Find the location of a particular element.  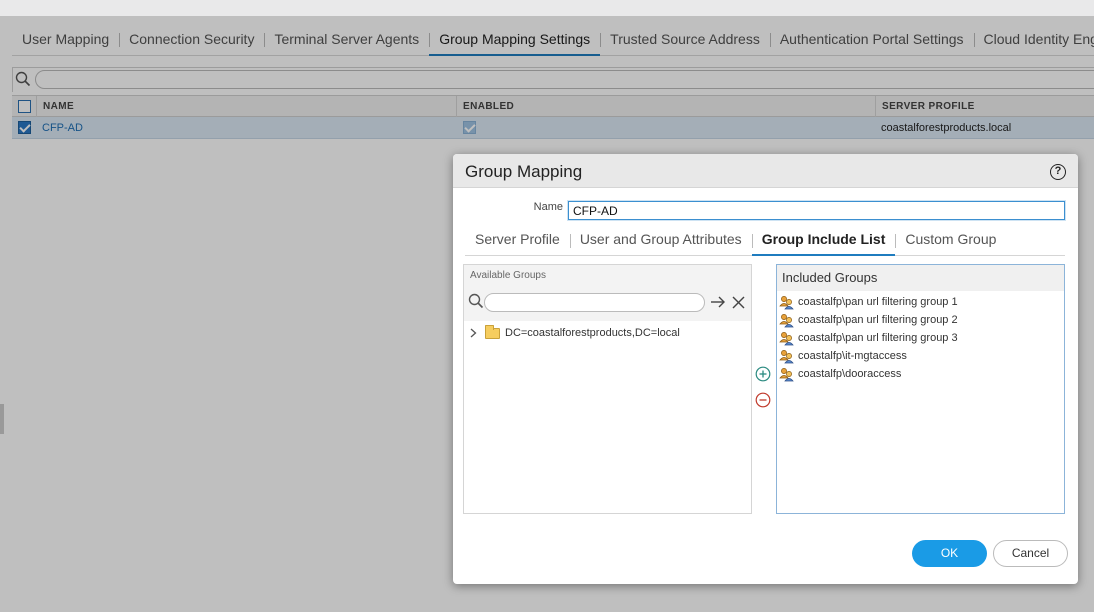

list-item: coastalfp\dooraccess is located at coordinates (868, 374).